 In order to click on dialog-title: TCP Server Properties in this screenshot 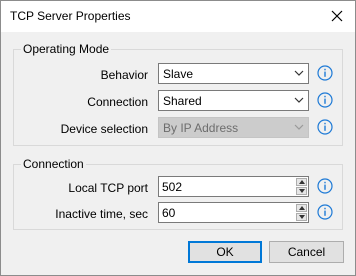, I will do `click(70, 16)`.